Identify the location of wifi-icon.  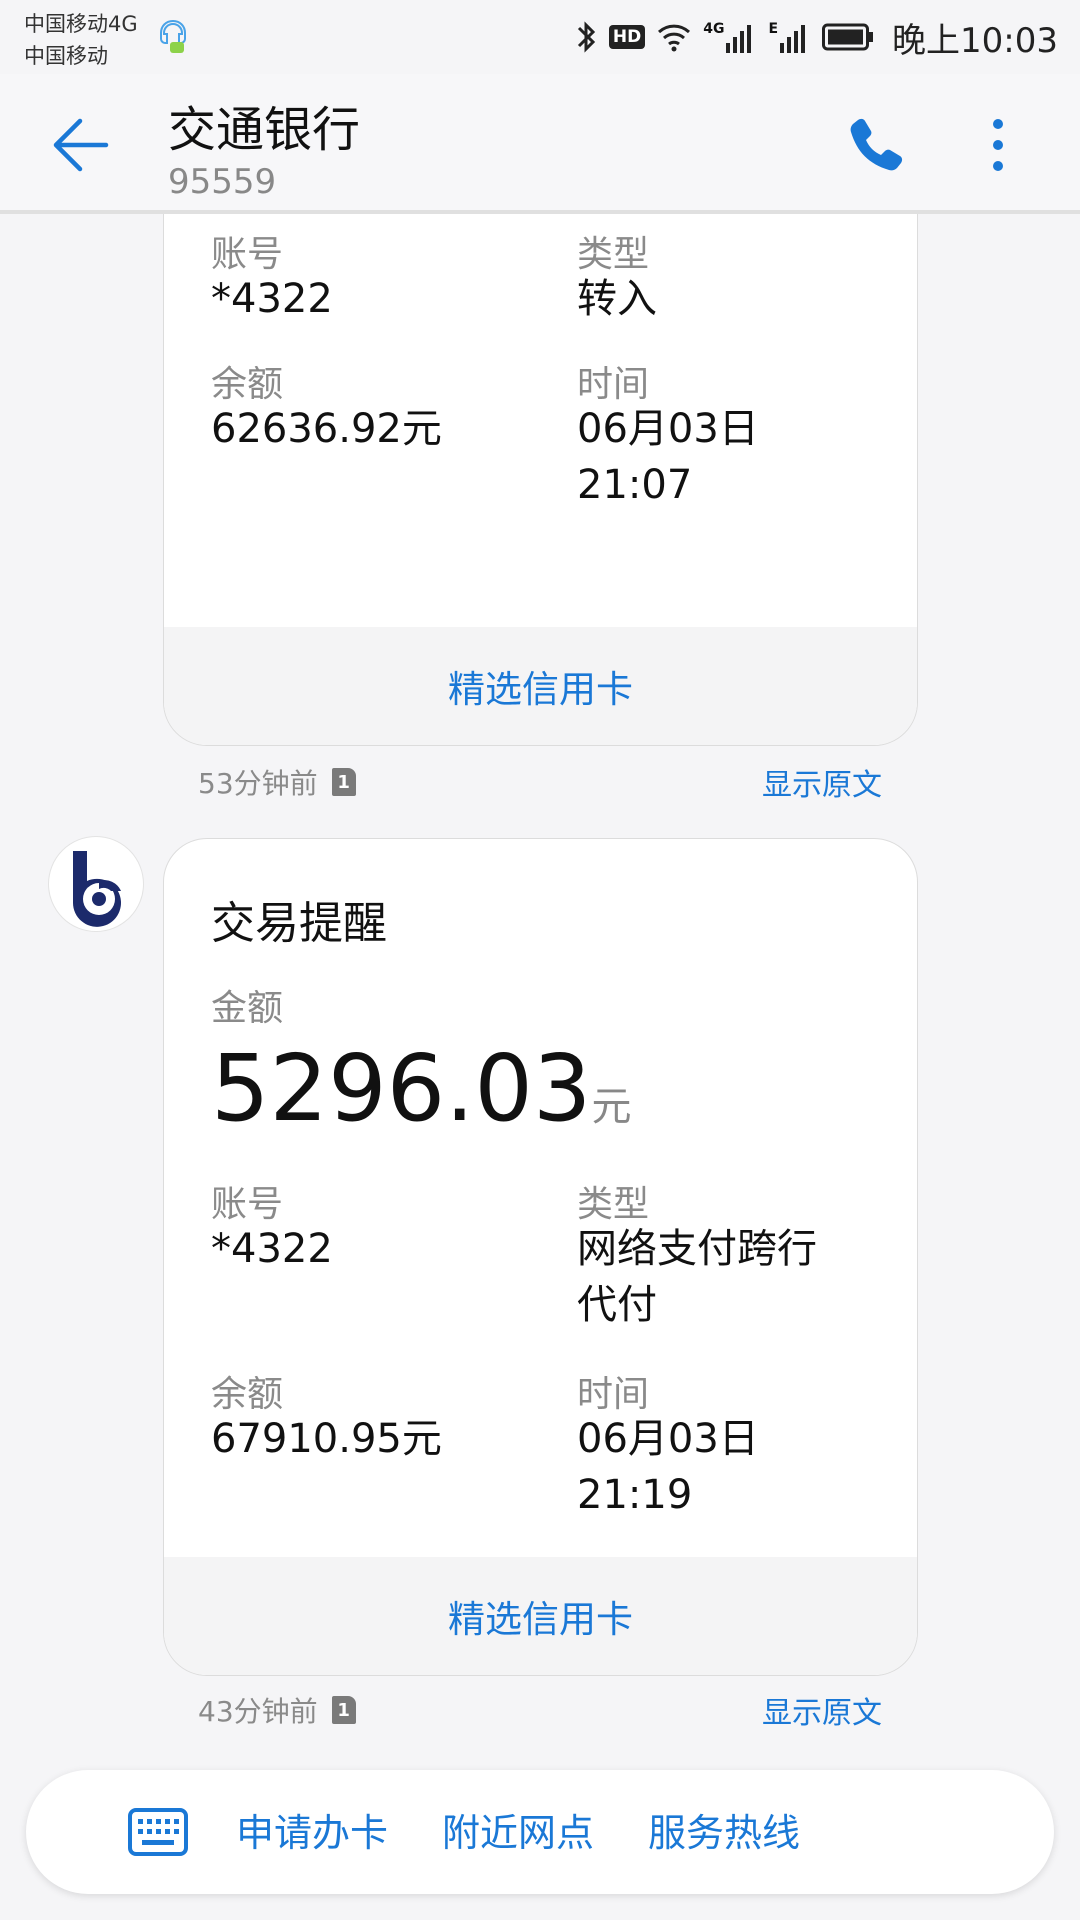
(674, 38).